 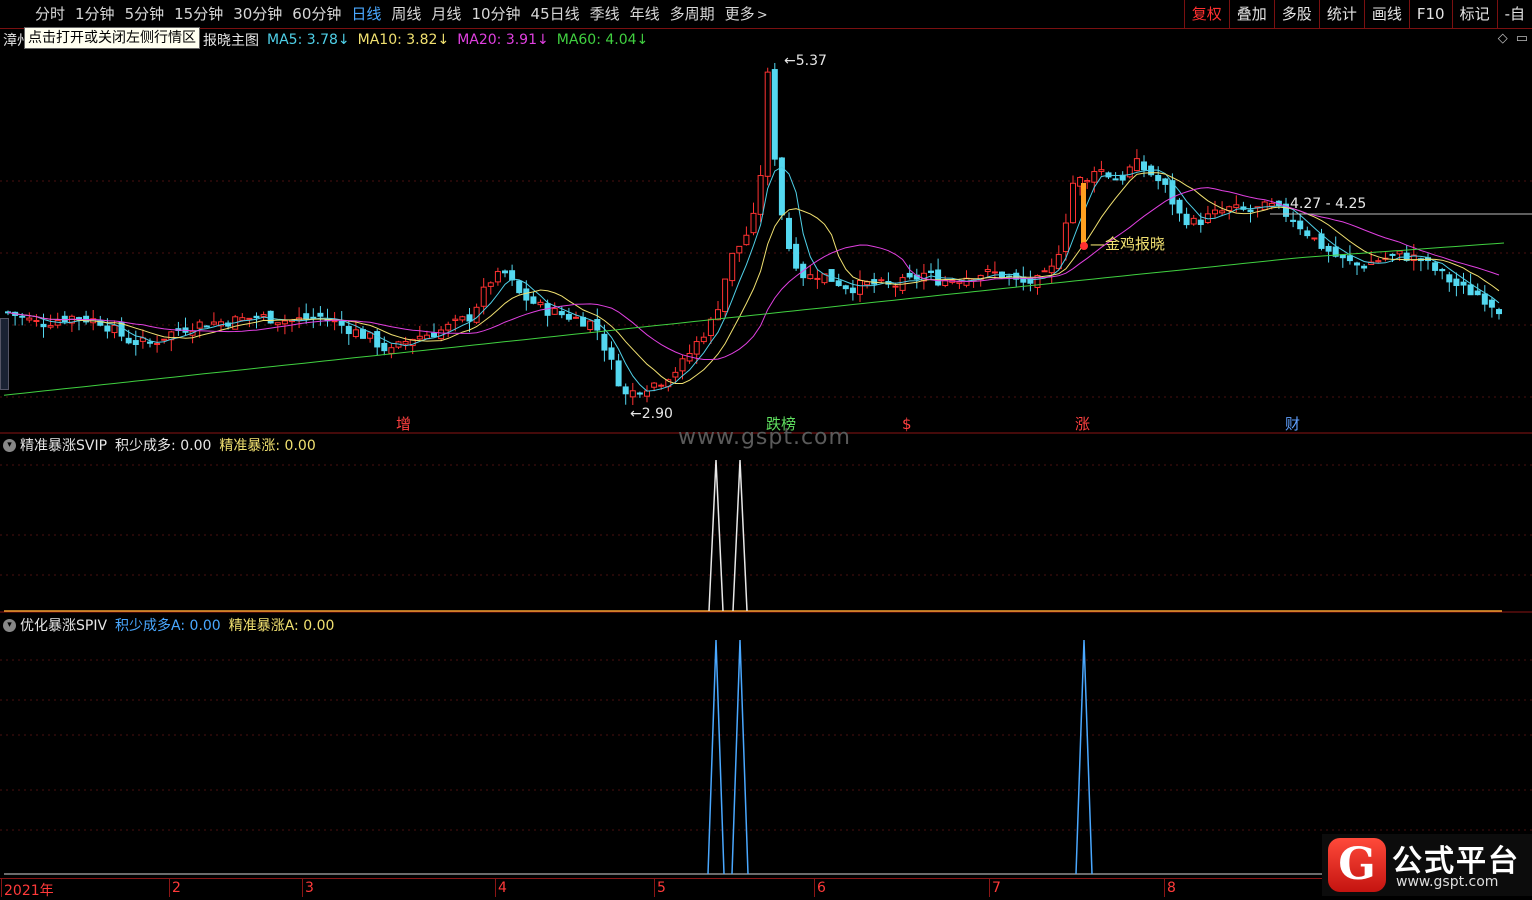 I want to click on ma-value: MA10: 3.82↓, so click(x=403, y=40).